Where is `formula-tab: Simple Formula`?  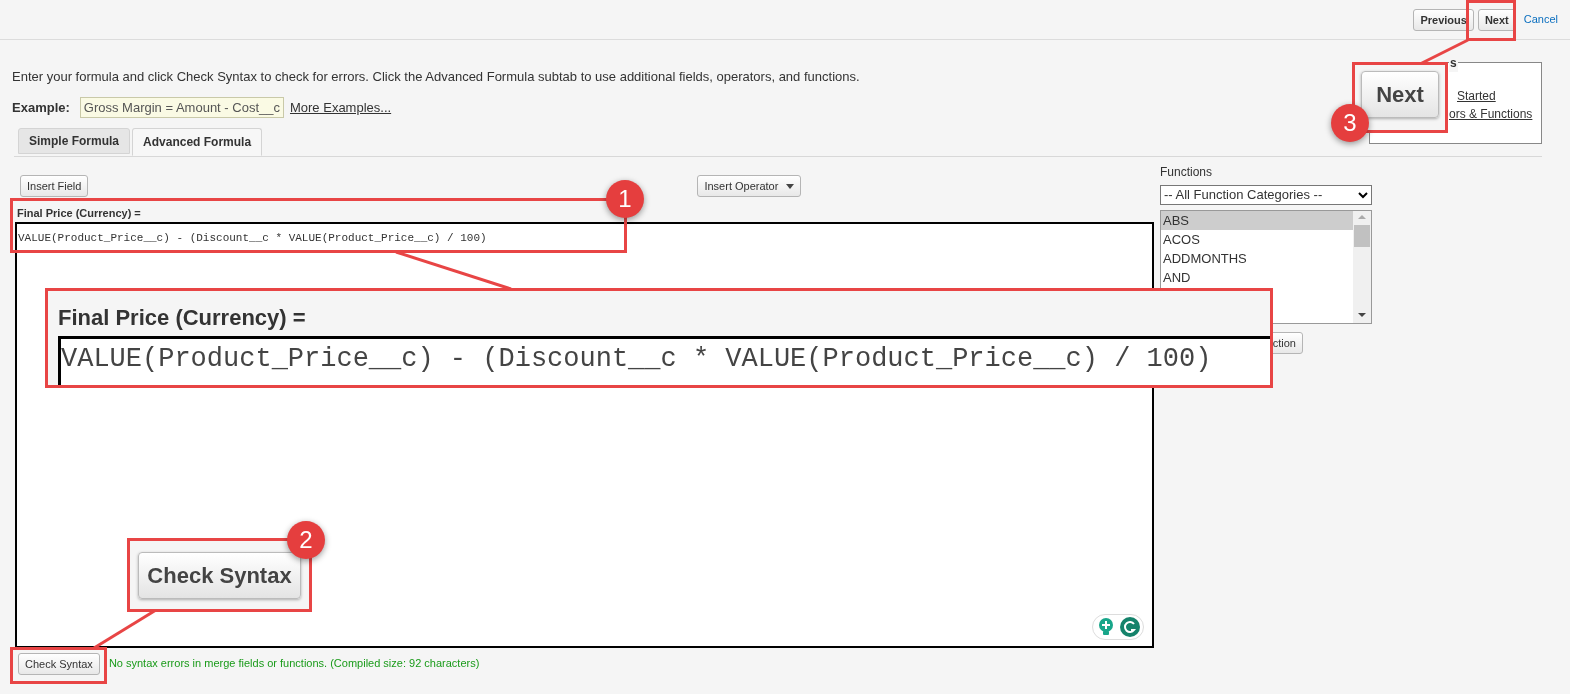 formula-tab: Simple Formula is located at coordinates (74, 141).